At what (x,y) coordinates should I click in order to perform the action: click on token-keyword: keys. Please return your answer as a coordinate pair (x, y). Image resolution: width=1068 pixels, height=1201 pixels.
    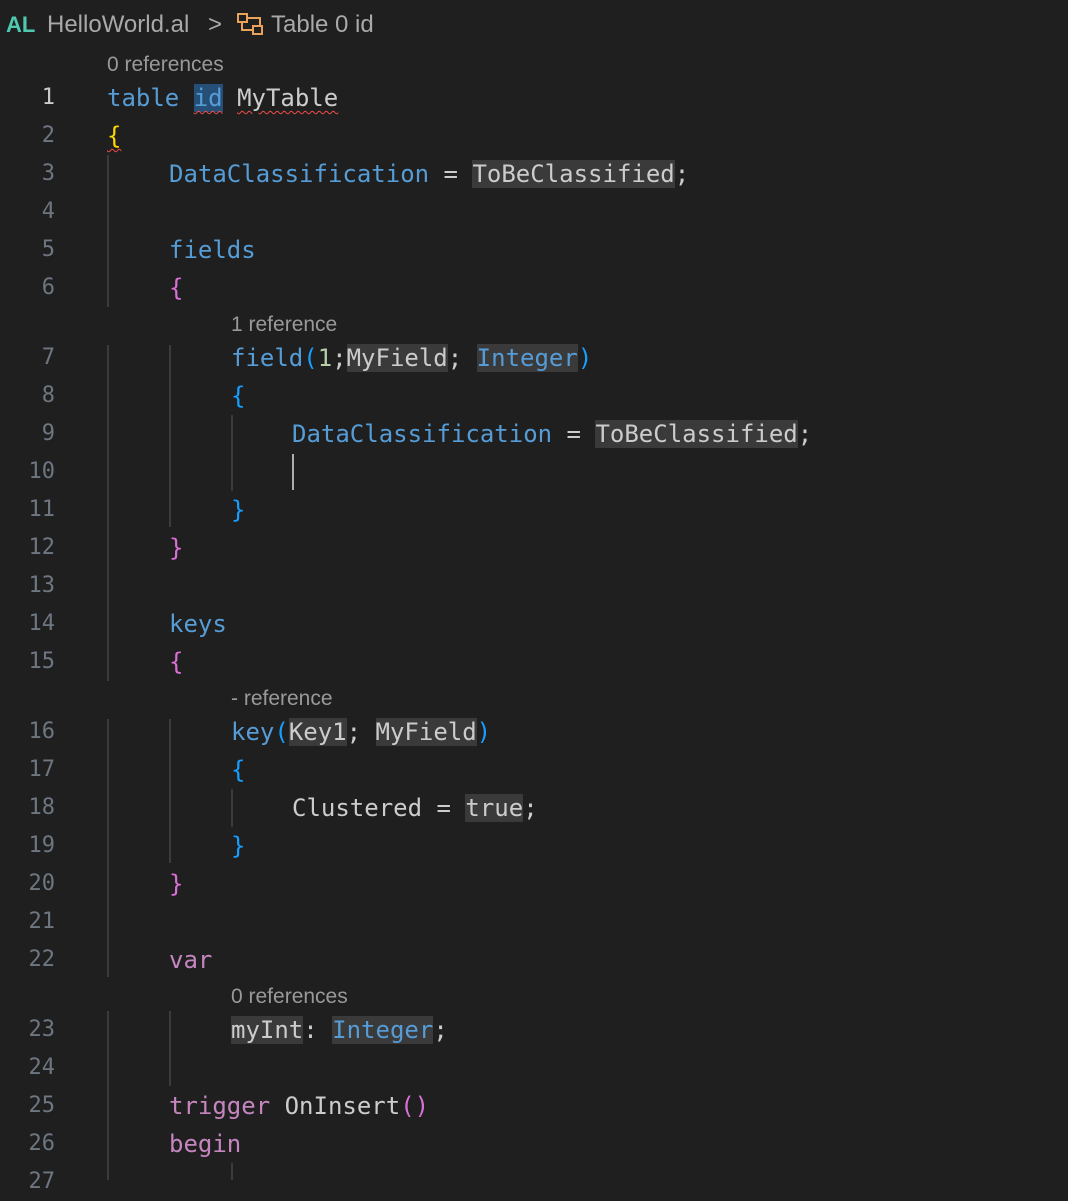
    Looking at the image, I should click on (198, 624).